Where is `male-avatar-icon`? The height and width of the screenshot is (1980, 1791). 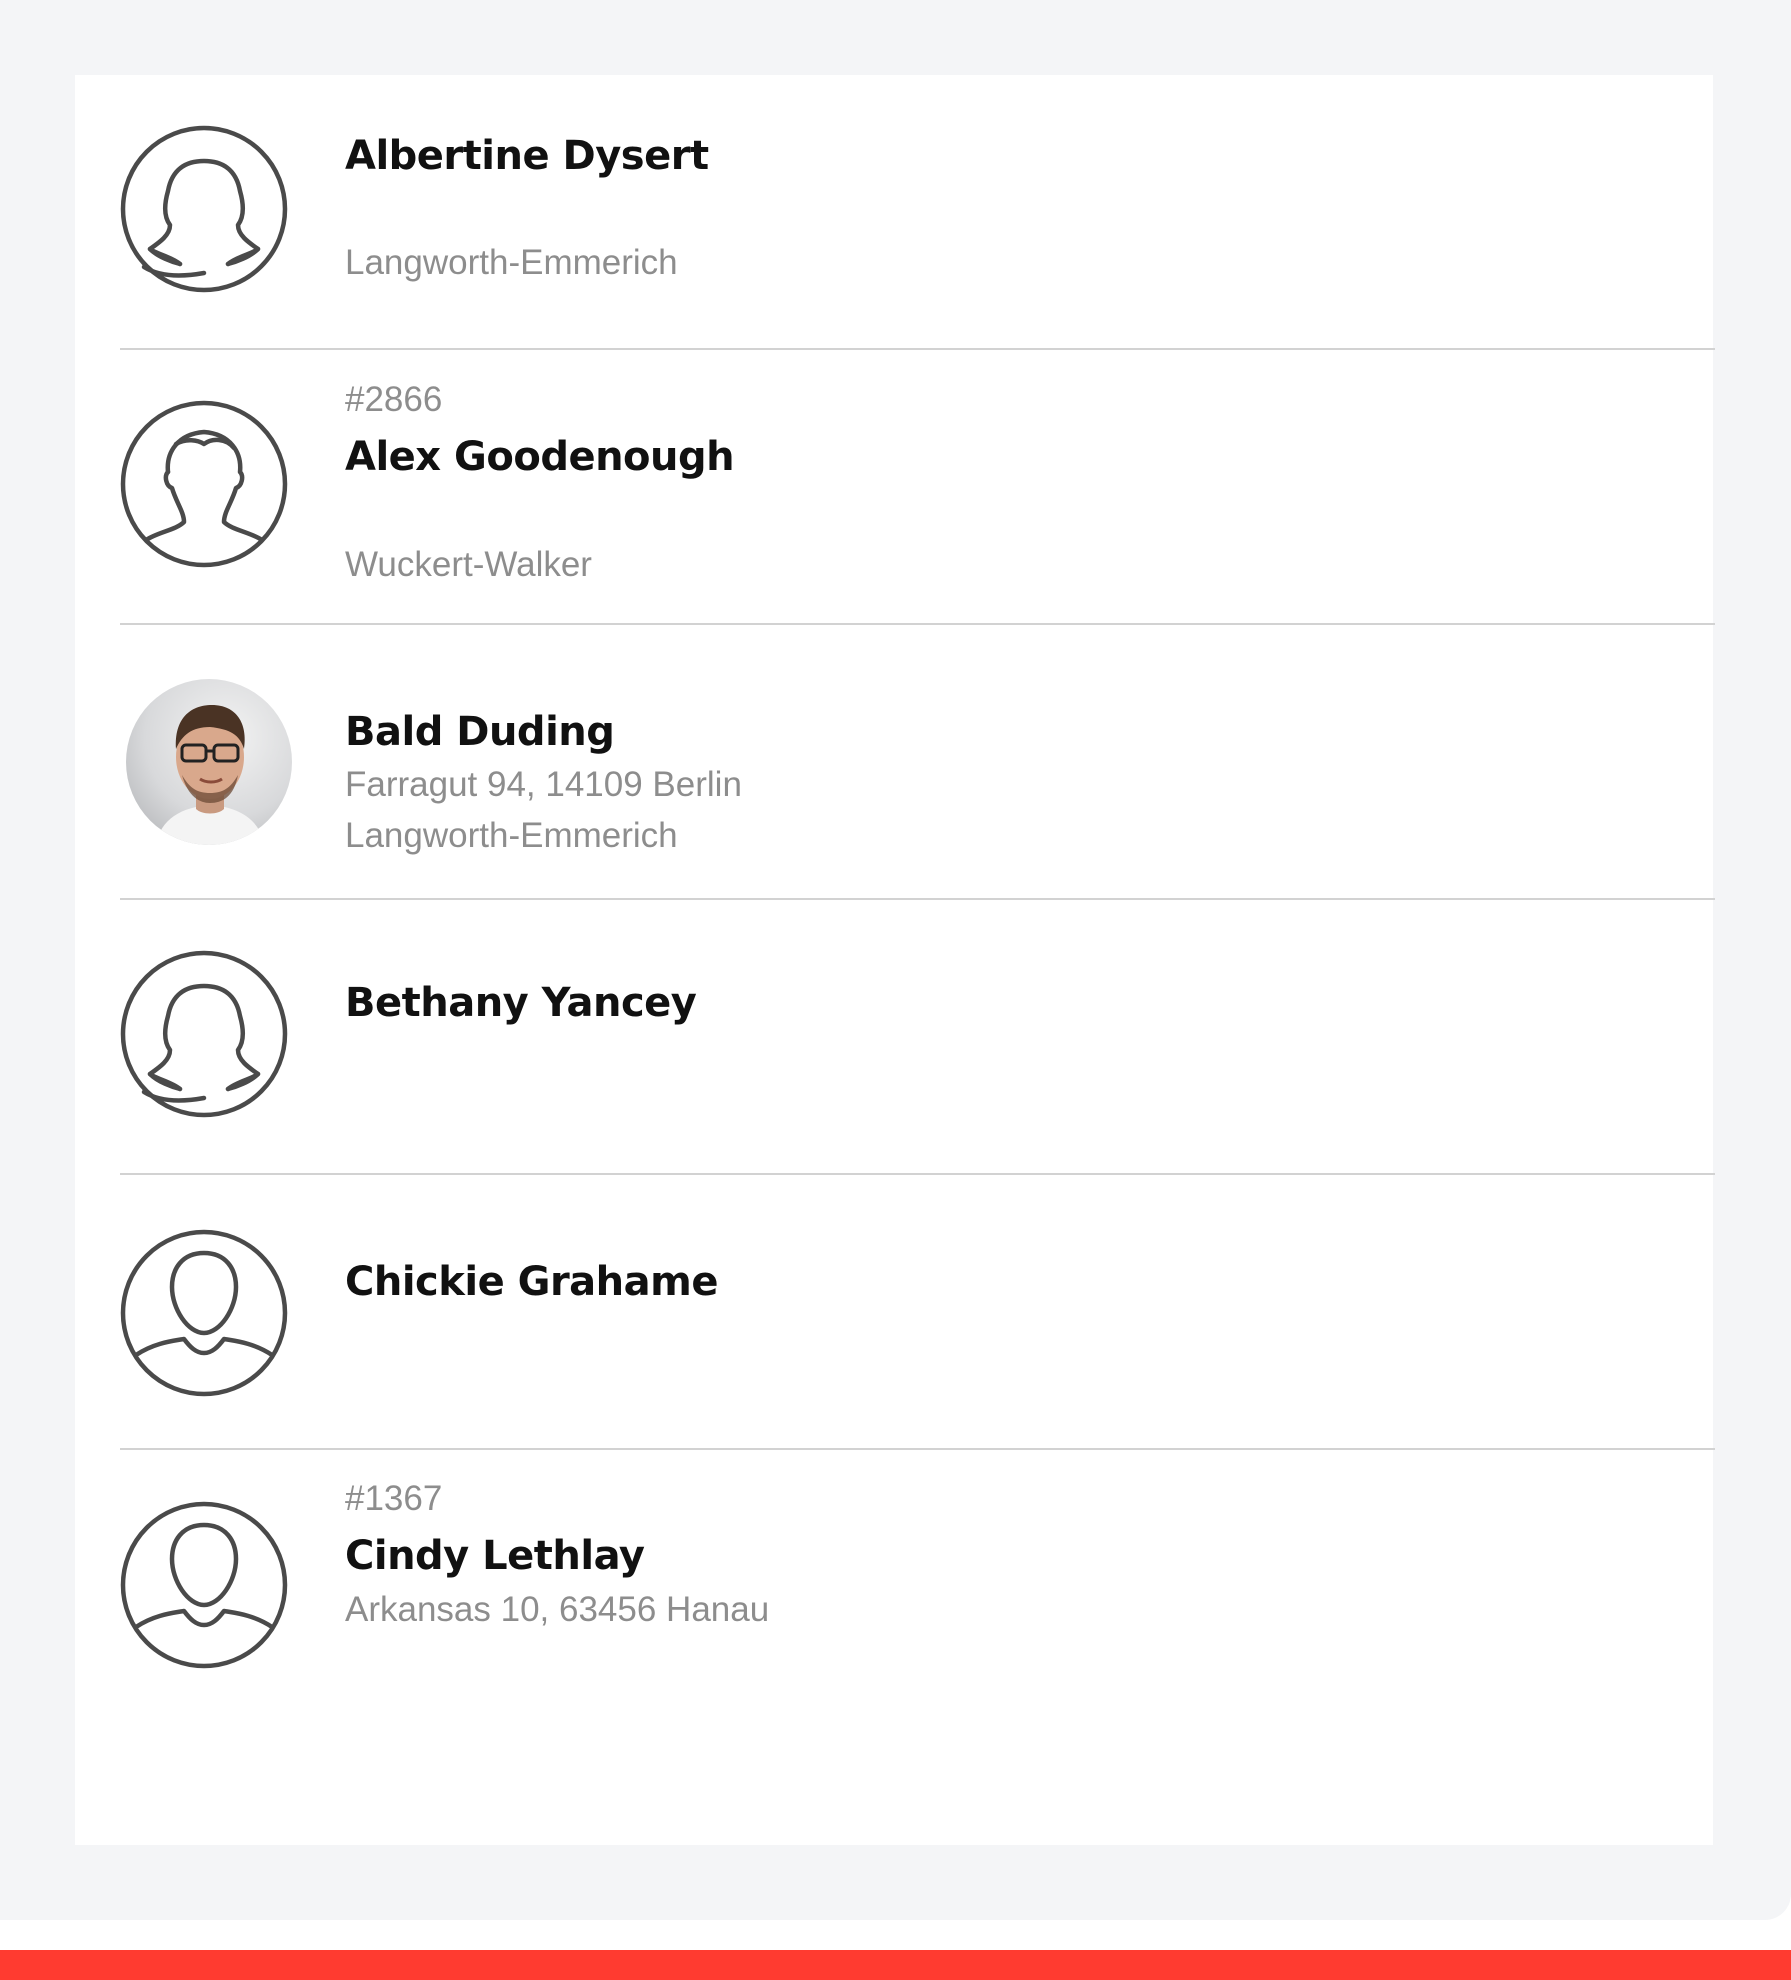
male-avatar-icon is located at coordinates (204, 484).